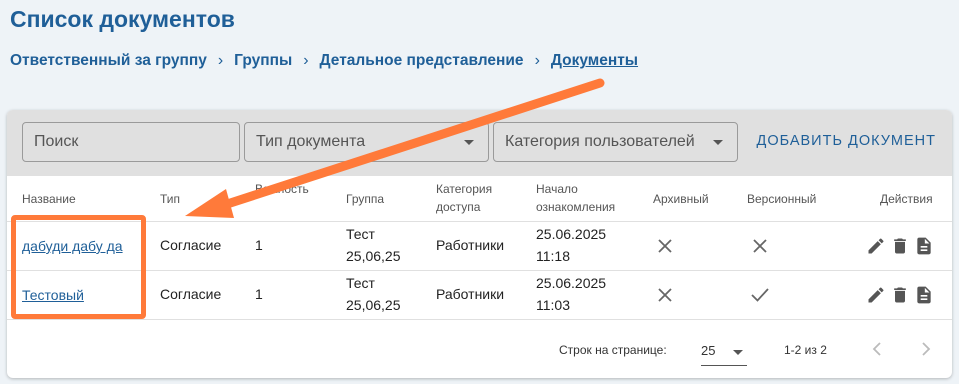 The image size is (959, 384). I want to click on rows-per-page-value: 25, so click(708, 350).